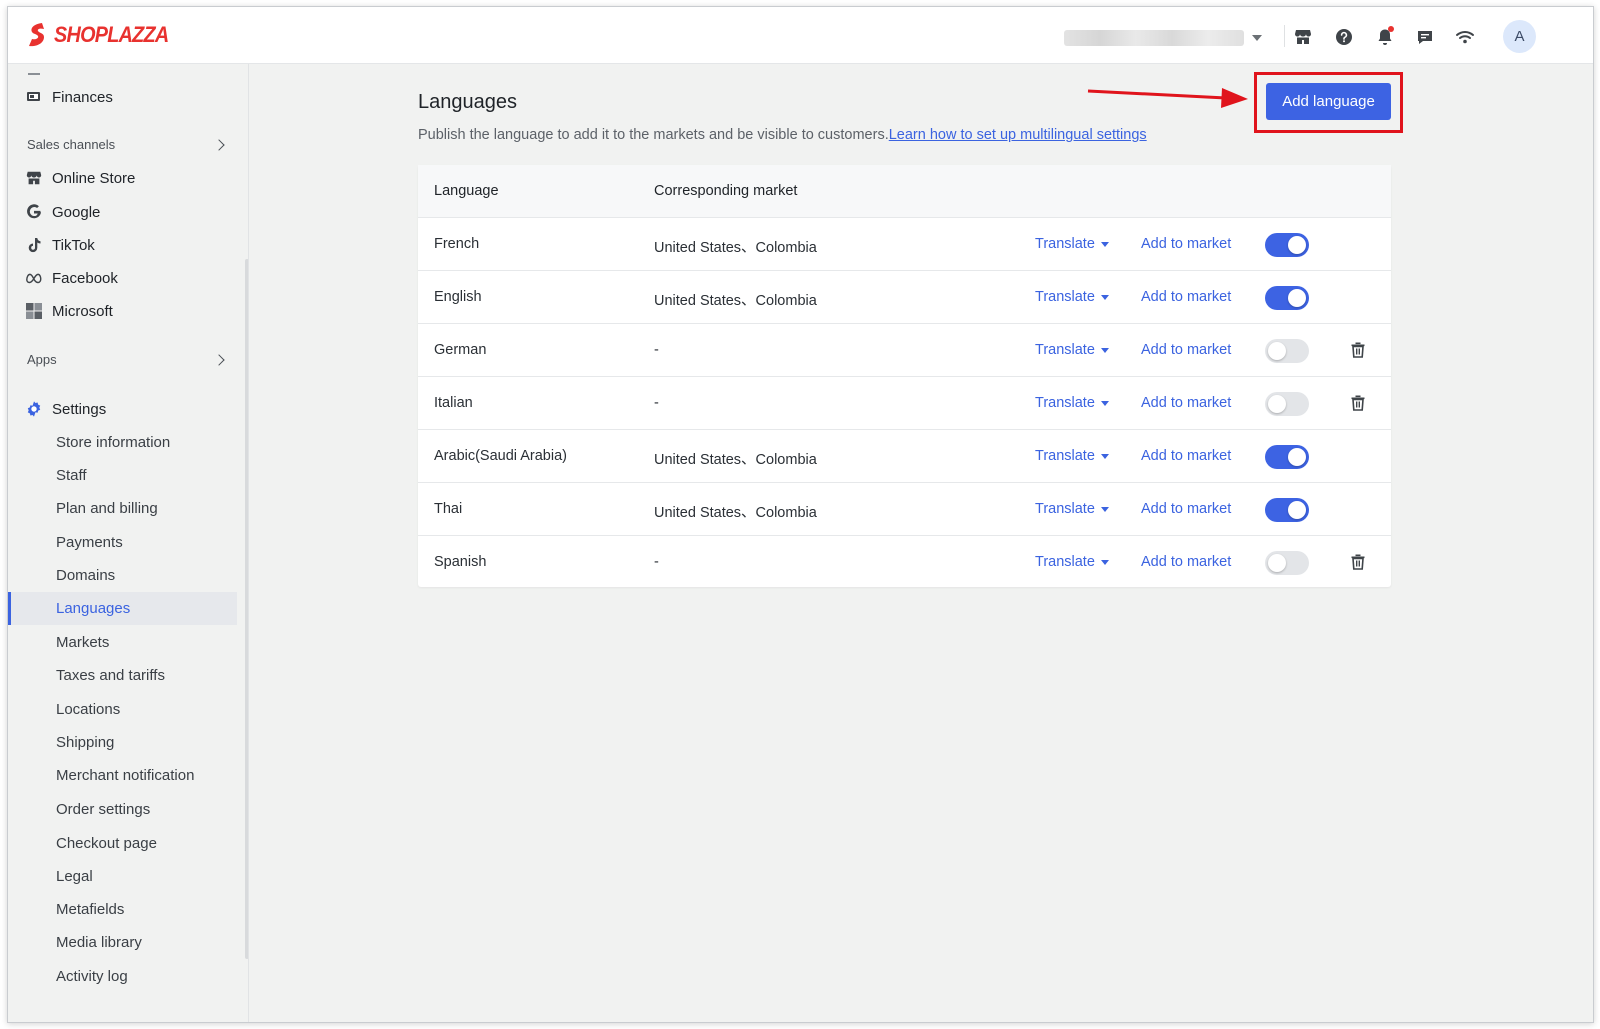  Describe the element at coordinates (106, 844) in the screenshot. I see `sidebar-item-checkout-page: Checkout page` at that location.